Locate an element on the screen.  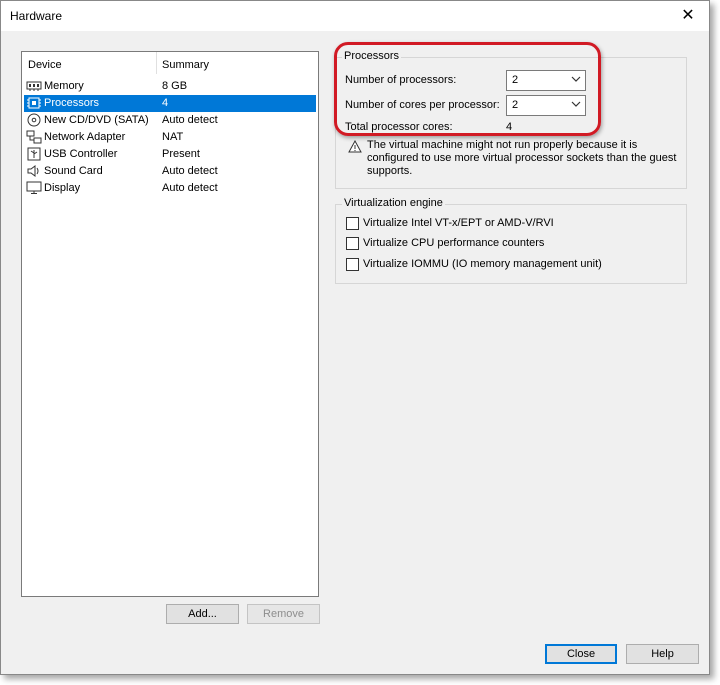
memory-icon is located at coordinates (34, 86).